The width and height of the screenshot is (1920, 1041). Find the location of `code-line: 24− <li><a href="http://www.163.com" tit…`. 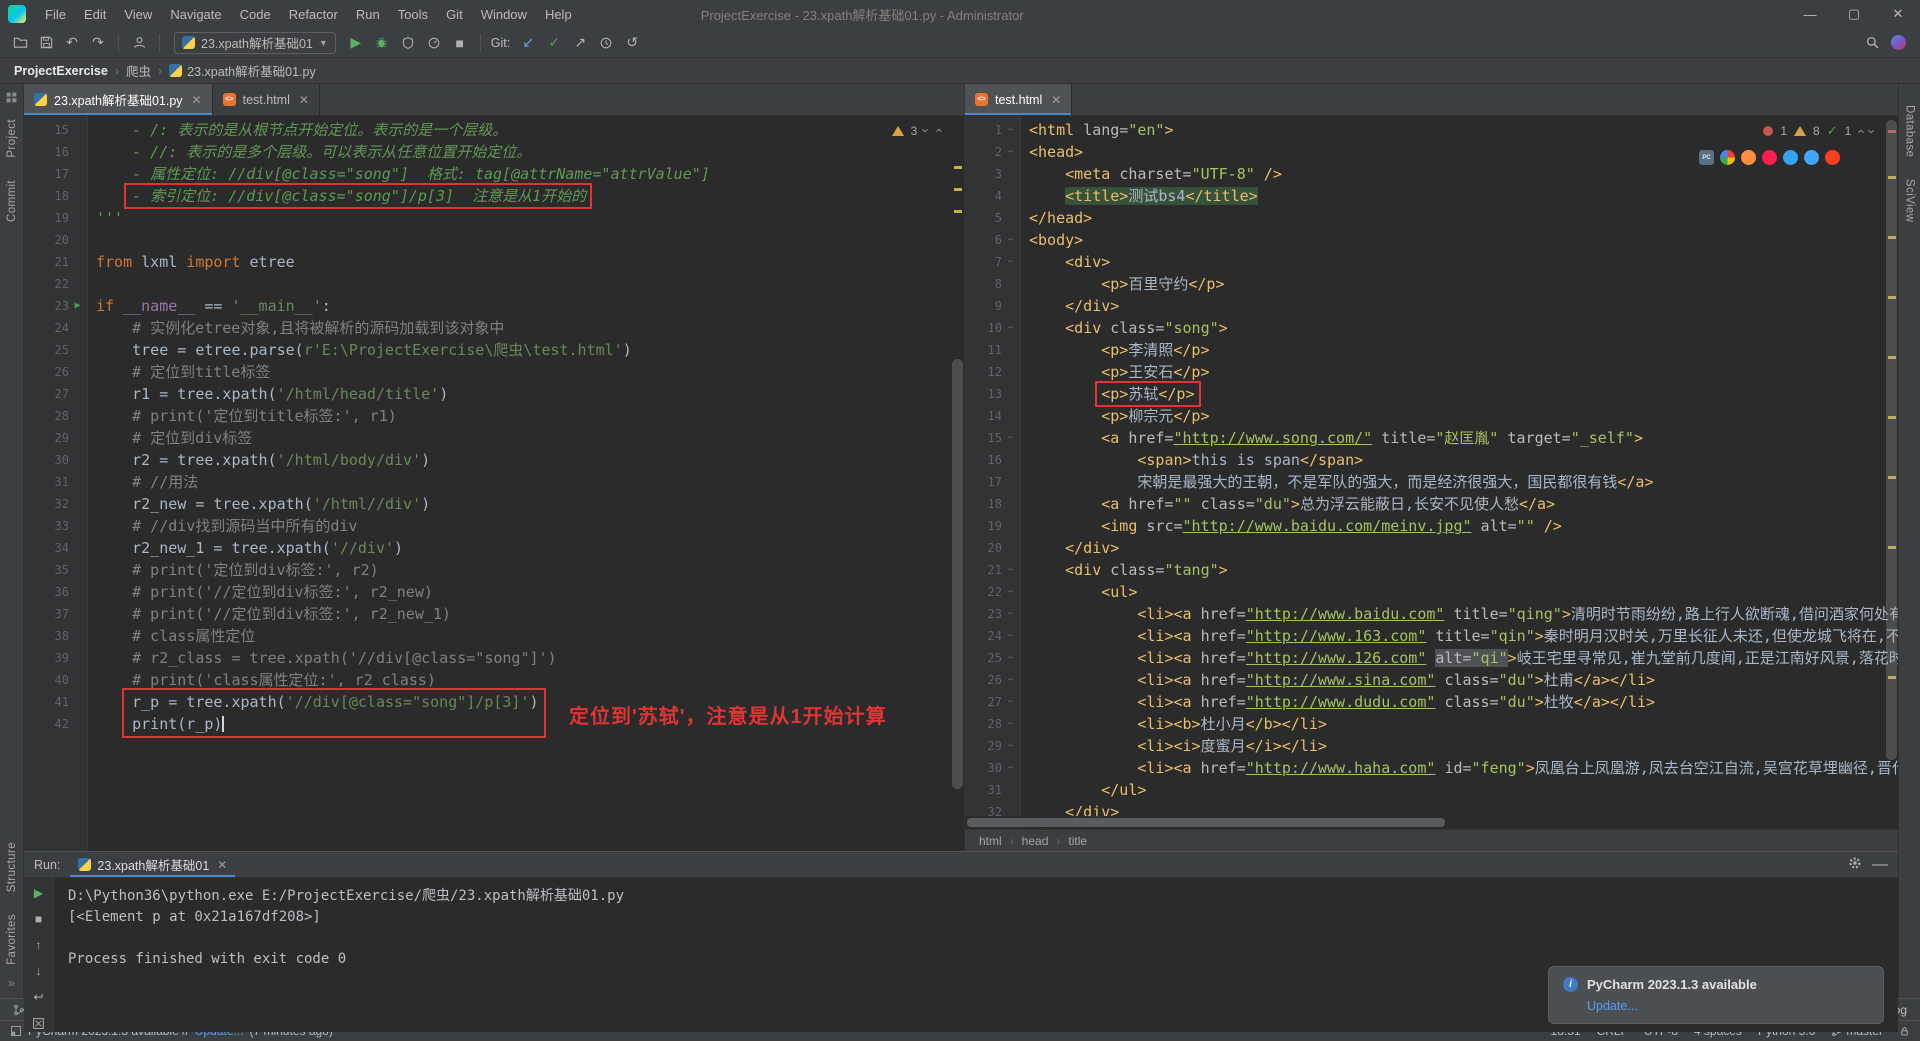

code-line: 24− <li><a href="http://www.163.com" tit… is located at coordinates (1431, 636).